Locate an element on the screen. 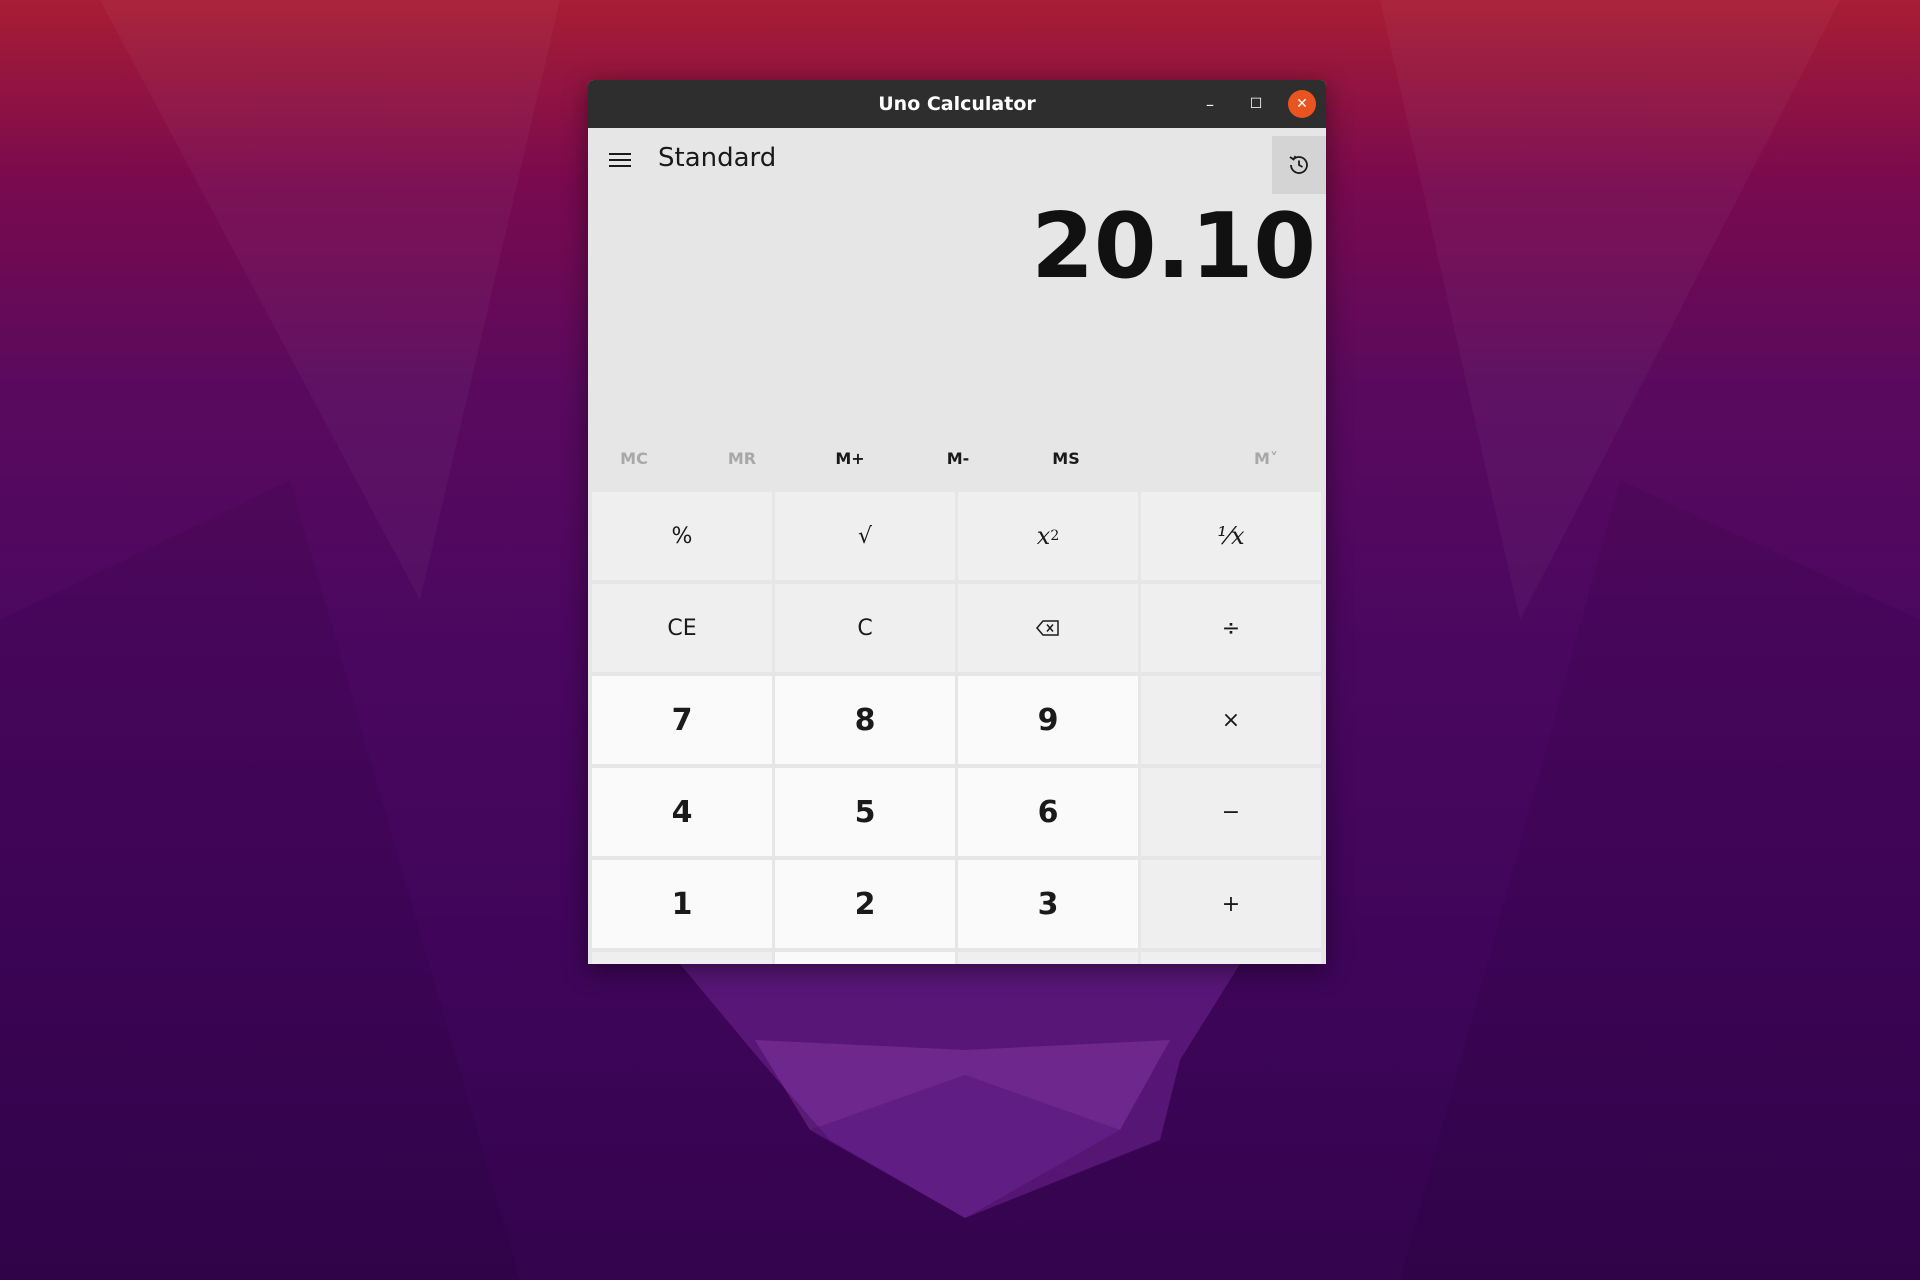  hamburger-icon is located at coordinates (620, 160).